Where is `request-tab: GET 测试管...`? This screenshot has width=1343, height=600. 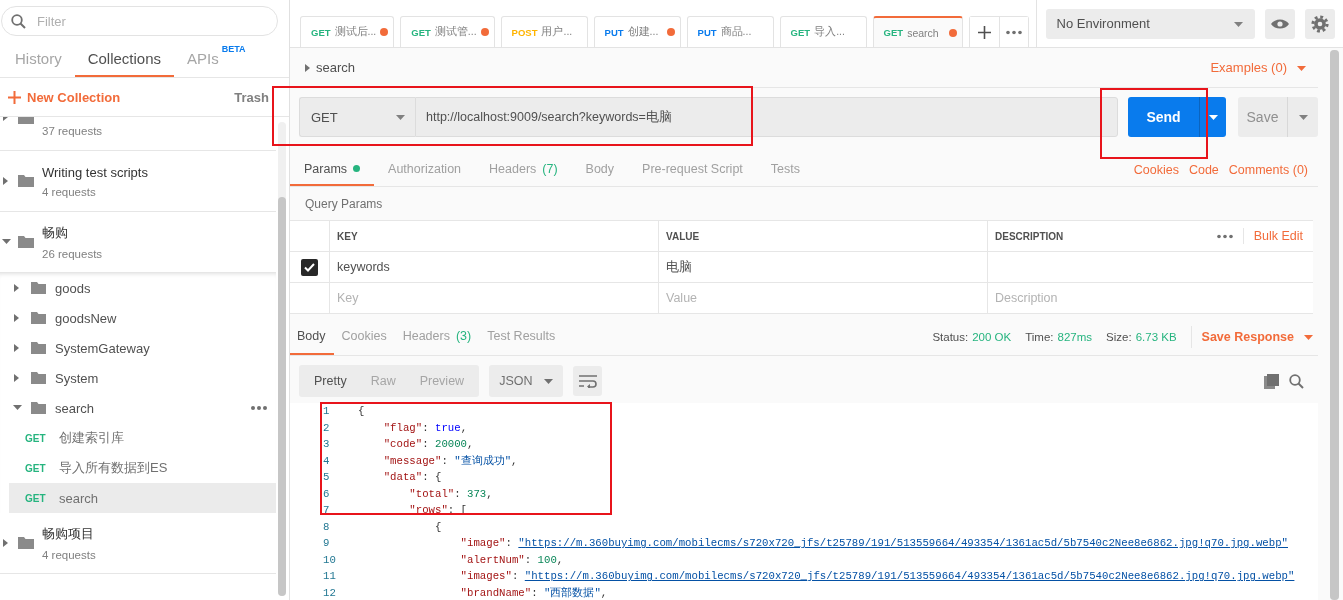
request-tab: GET 测试管... is located at coordinates (447, 31).